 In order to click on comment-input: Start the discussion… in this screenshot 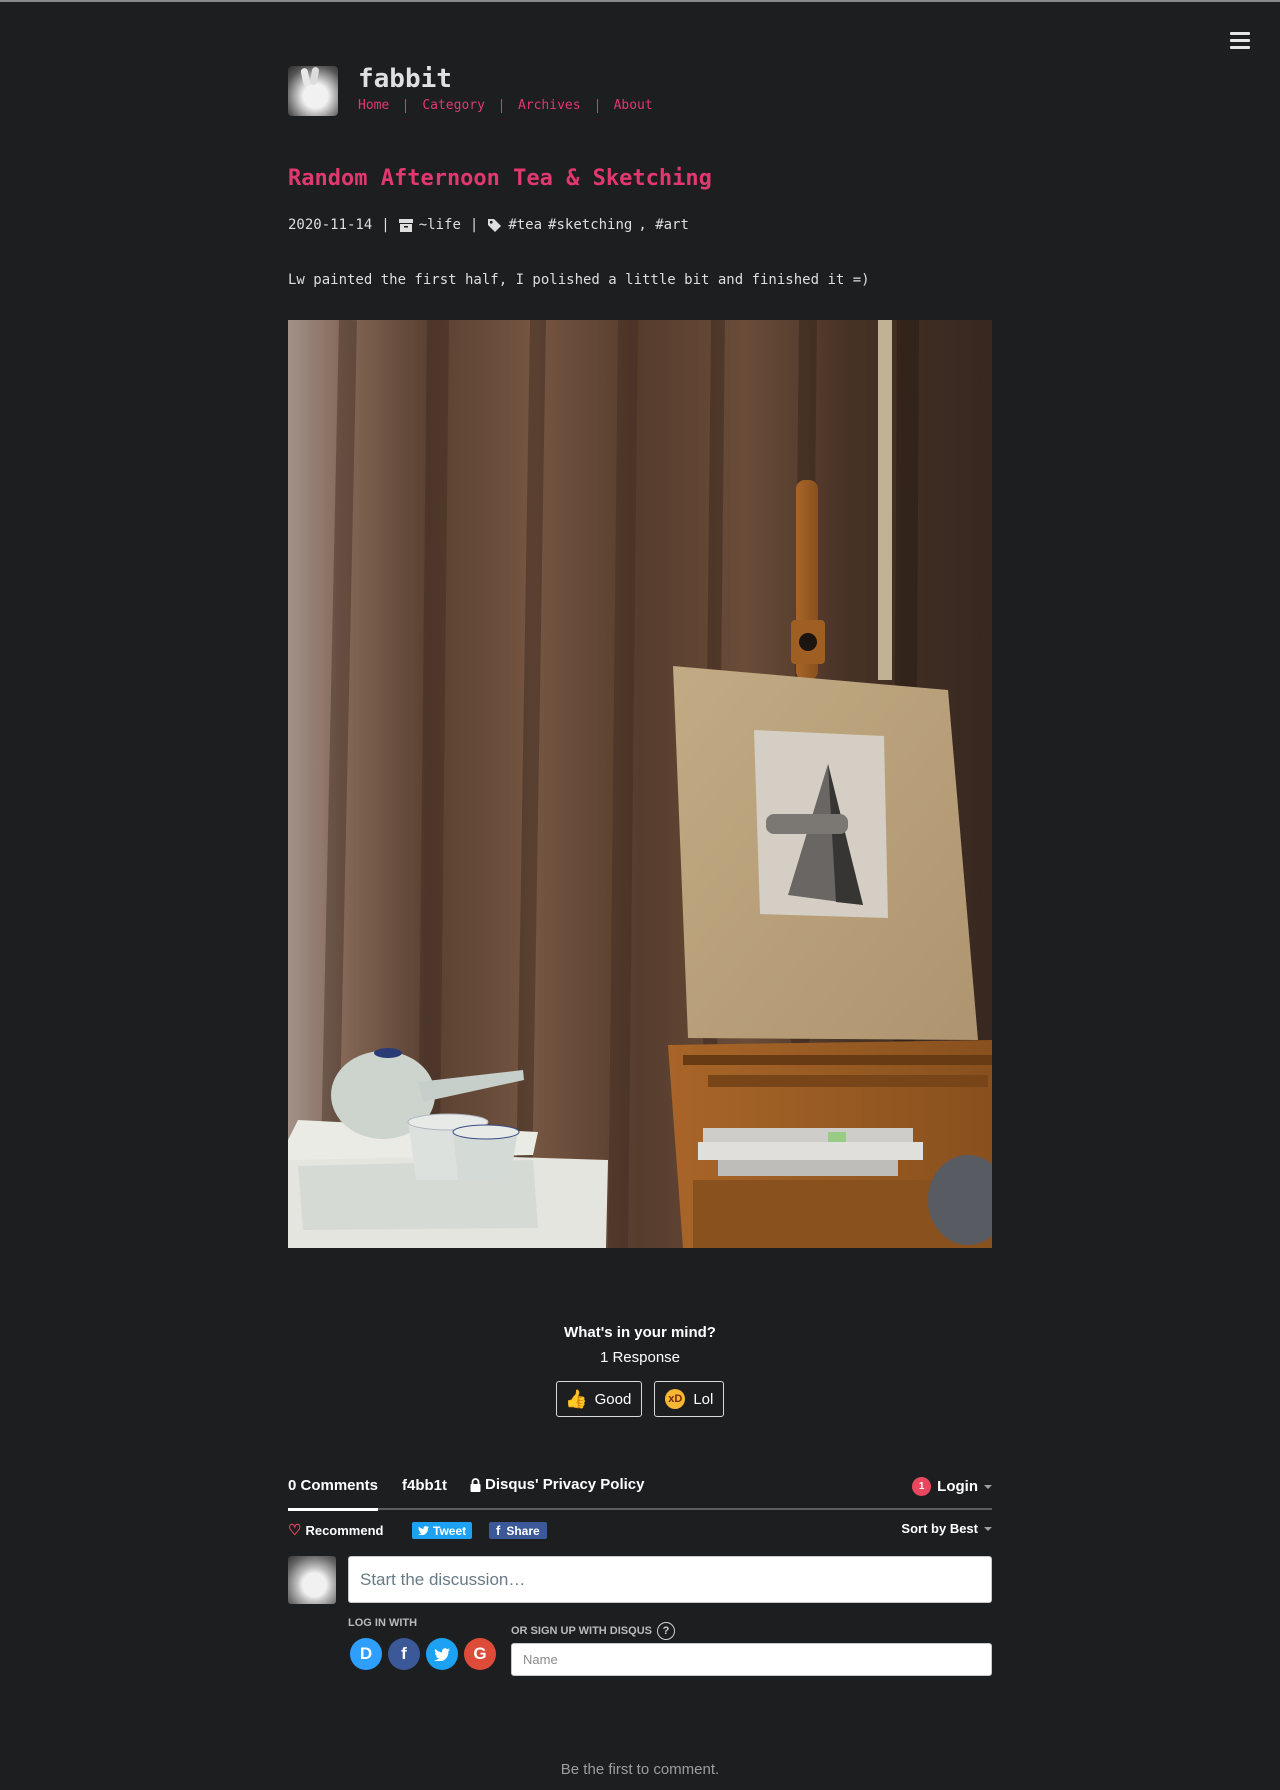, I will do `click(670, 1579)`.